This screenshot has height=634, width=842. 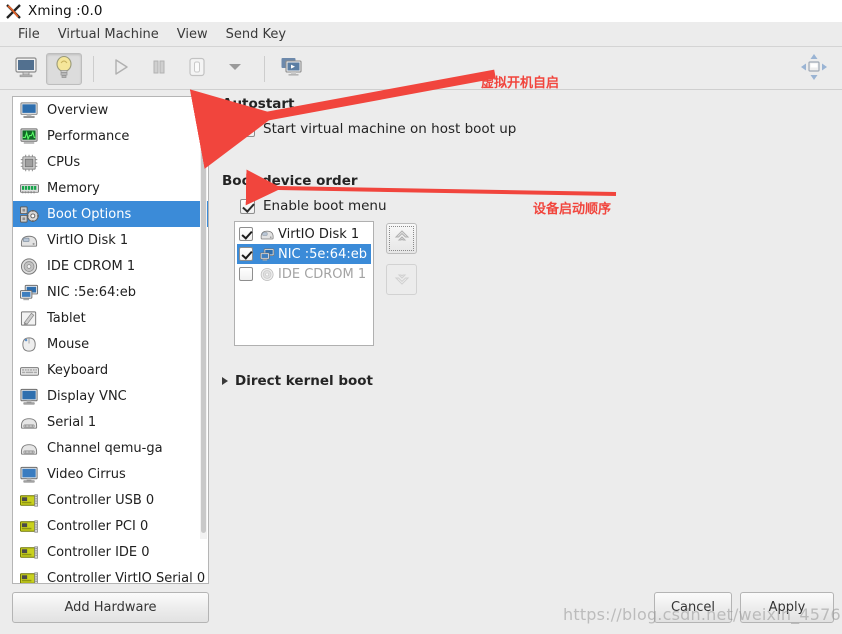 I want to click on sidebar-item-controller-usb-0: Controller USB 0, so click(x=110, y=500).